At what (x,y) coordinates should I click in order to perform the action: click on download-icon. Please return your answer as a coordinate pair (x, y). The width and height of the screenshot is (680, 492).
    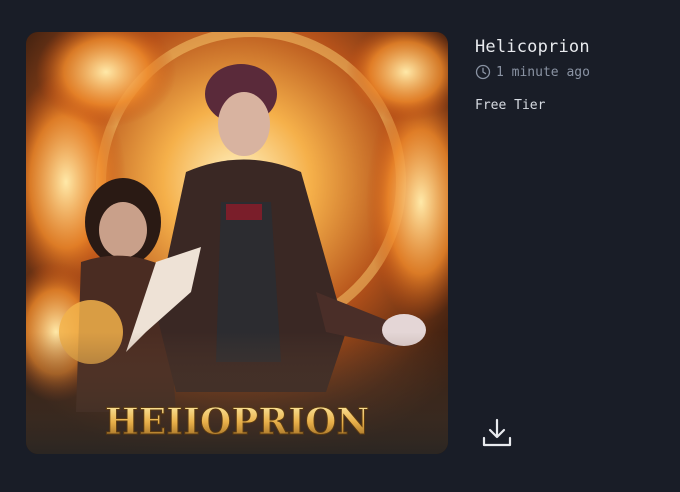
    Looking at the image, I should click on (497, 432).